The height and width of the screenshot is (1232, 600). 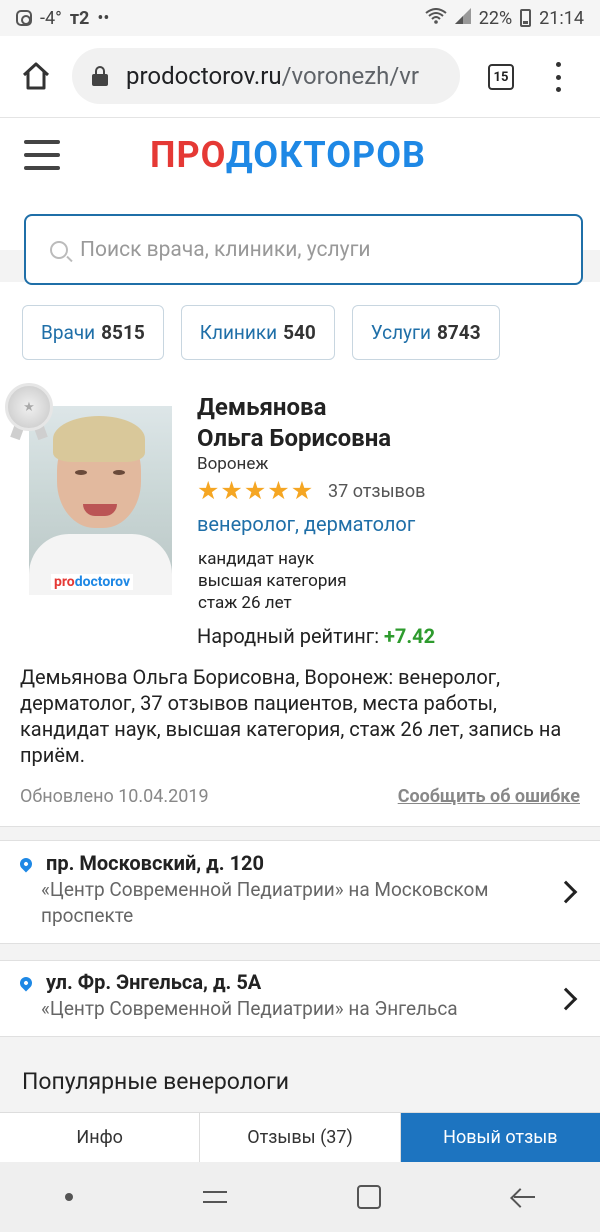 What do you see at coordinates (204, 76) in the screenshot?
I see `url-host: prodoctorov.ru` at bounding box center [204, 76].